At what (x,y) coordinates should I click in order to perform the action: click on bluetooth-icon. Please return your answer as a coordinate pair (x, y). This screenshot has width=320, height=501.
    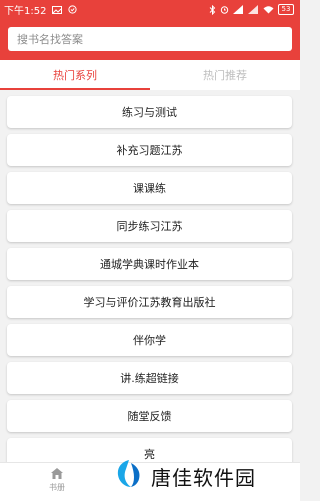
    Looking at the image, I should click on (212, 9).